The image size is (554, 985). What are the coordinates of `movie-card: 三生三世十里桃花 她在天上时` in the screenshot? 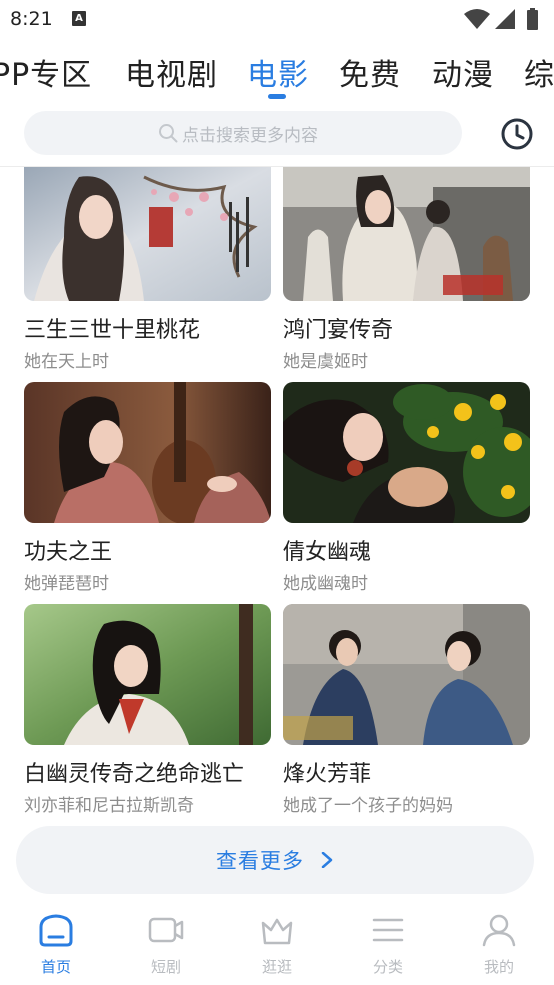 It's located at (147, 269).